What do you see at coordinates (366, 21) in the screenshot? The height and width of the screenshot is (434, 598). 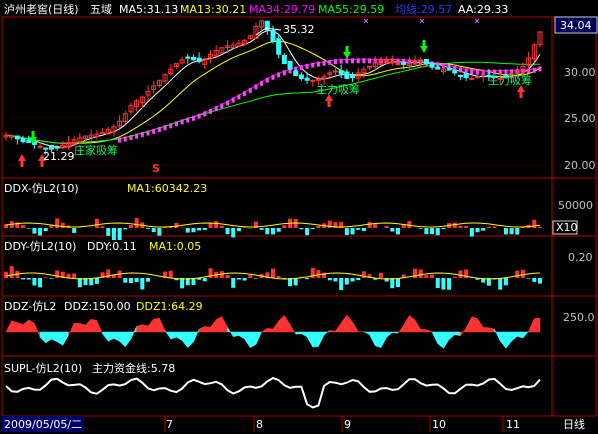 I see `marker-x-icon` at bounding box center [366, 21].